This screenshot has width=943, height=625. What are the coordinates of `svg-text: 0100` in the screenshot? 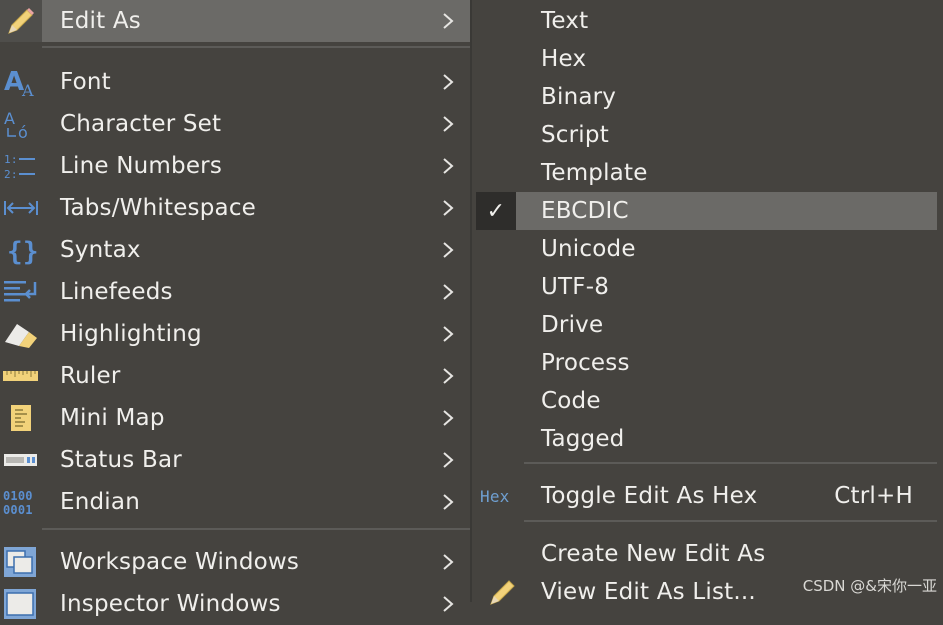 It's located at (18, 496).